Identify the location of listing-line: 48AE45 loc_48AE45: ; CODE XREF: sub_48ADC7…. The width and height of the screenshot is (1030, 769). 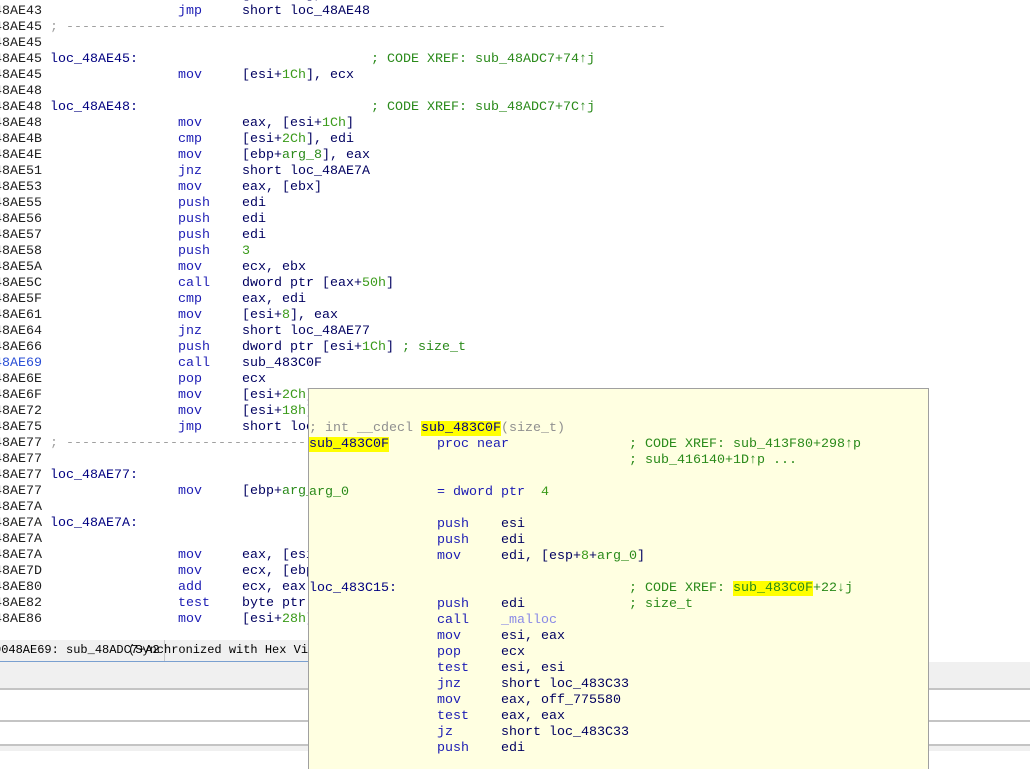
(515, 60).